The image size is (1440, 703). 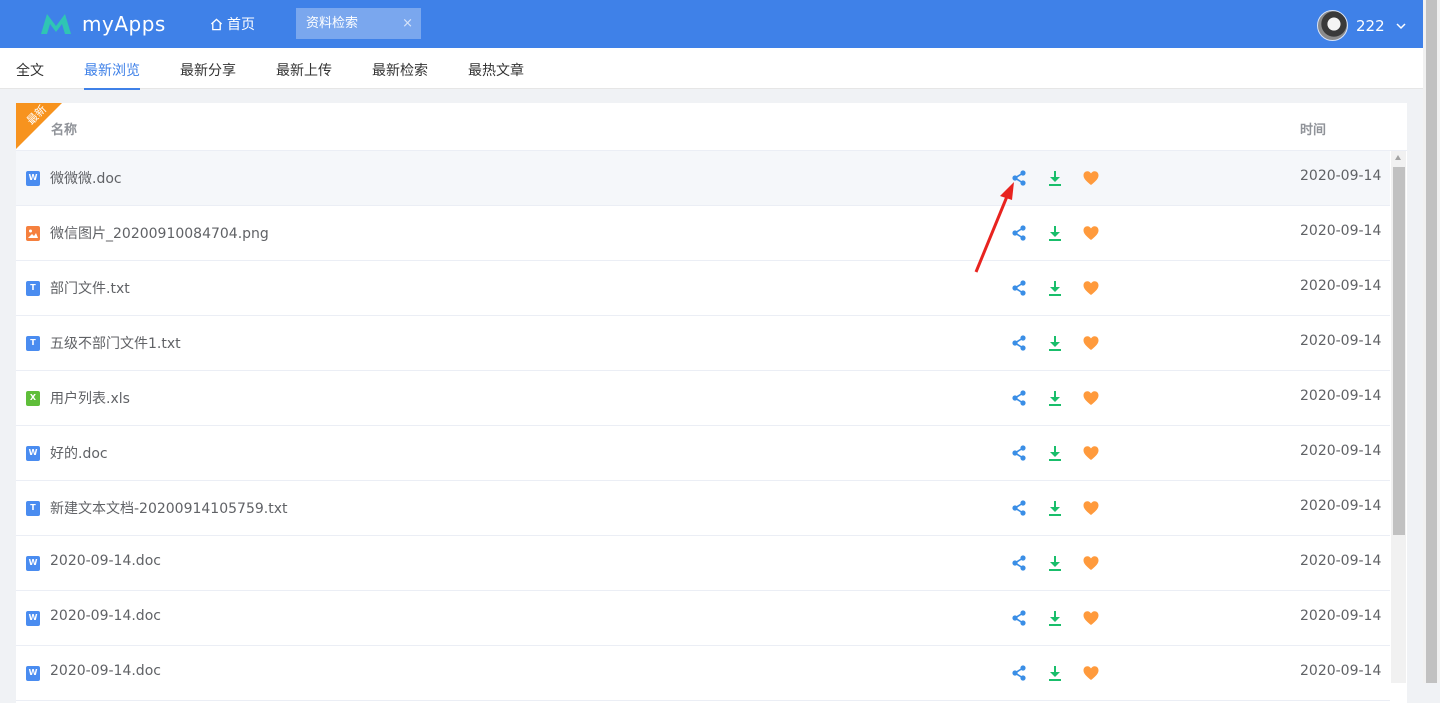 What do you see at coordinates (407, 23) in the screenshot?
I see `close-tab-icon: ×` at bounding box center [407, 23].